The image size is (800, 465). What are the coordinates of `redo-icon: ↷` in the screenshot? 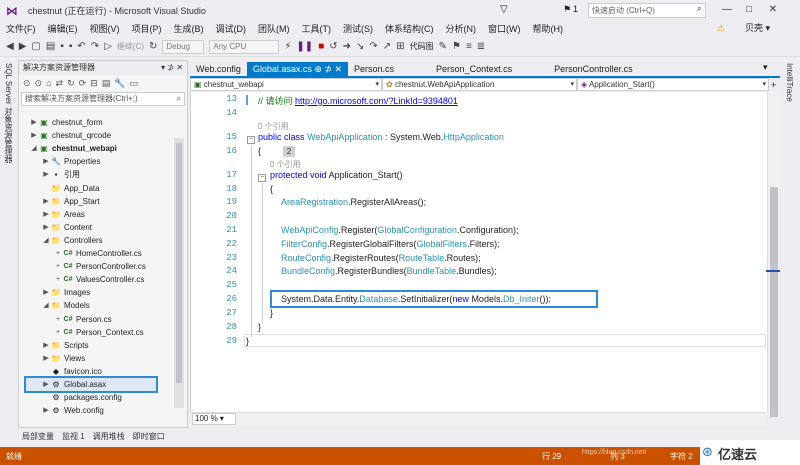 It's located at (95, 46).